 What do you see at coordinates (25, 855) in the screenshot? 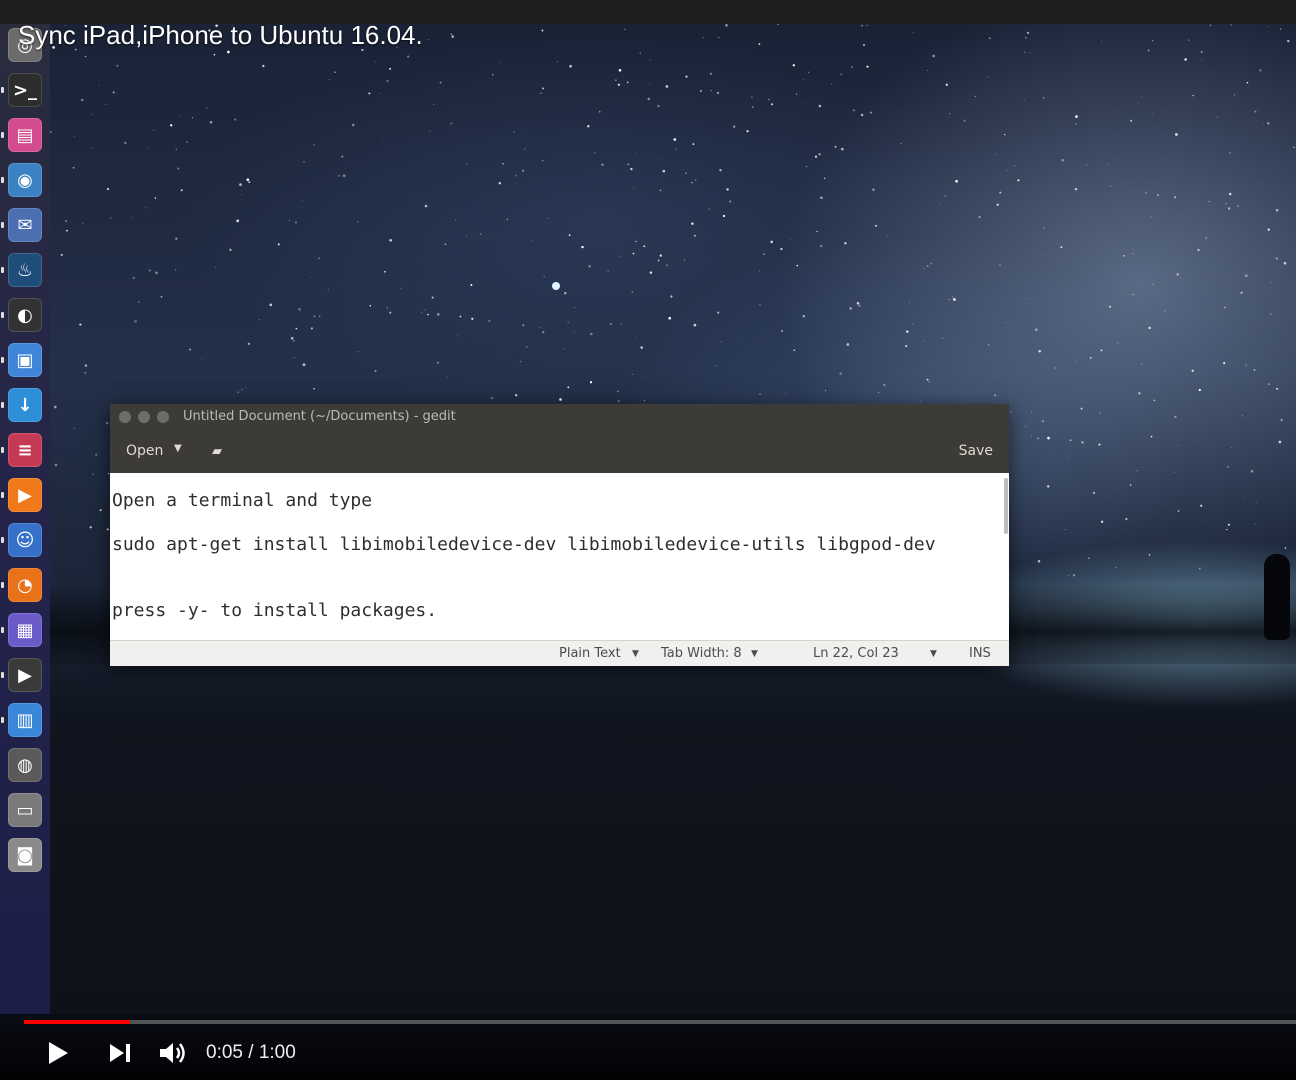
I see `launcher-item-screenshot: ◙` at bounding box center [25, 855].